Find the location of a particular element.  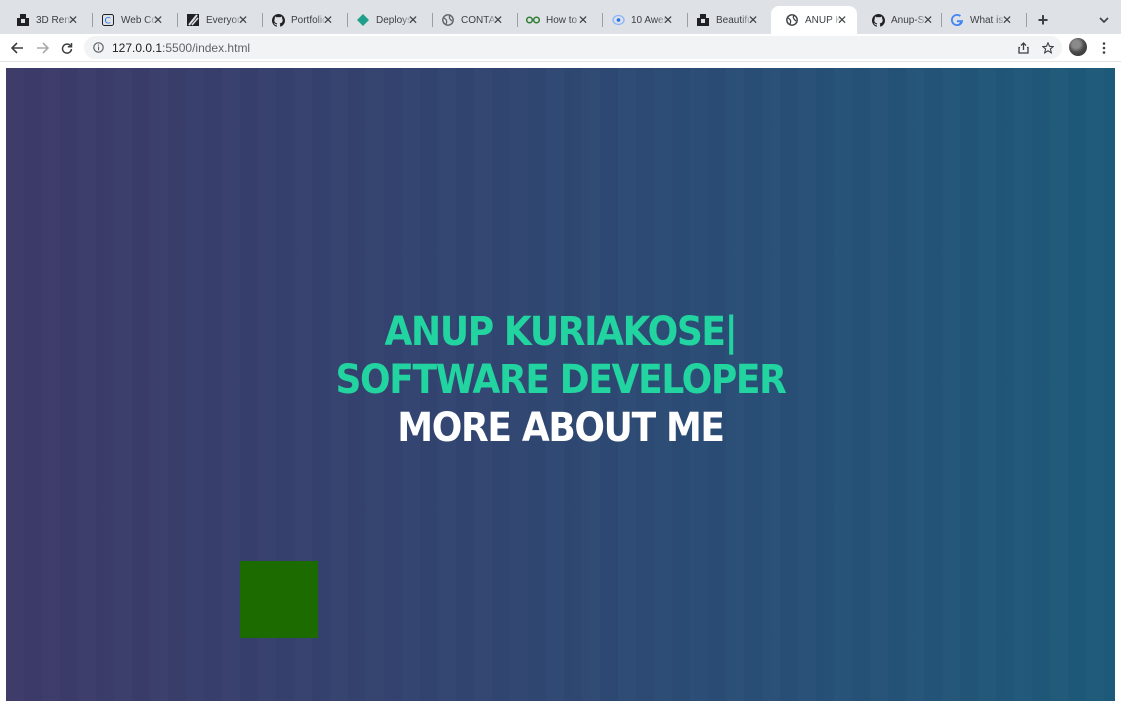

back-button is located at coordinates (17, 48).